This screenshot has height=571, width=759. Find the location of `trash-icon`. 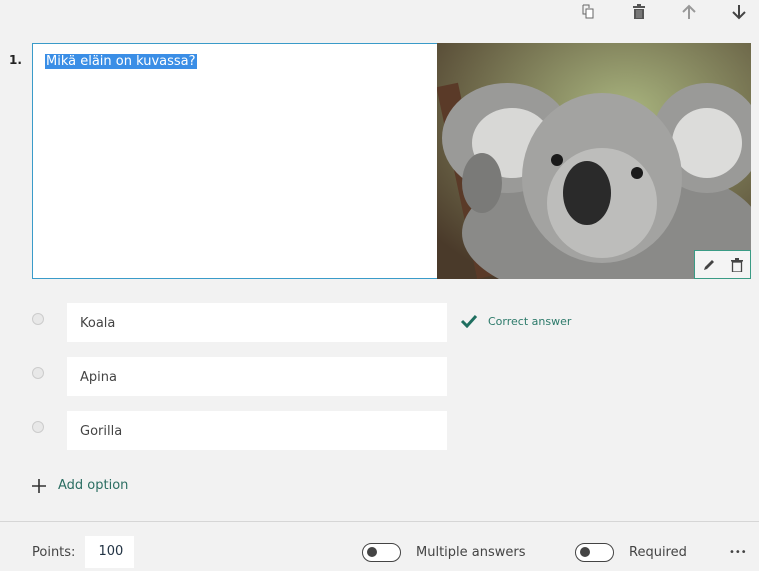

trash-icon is located at coordinates (639, 11).